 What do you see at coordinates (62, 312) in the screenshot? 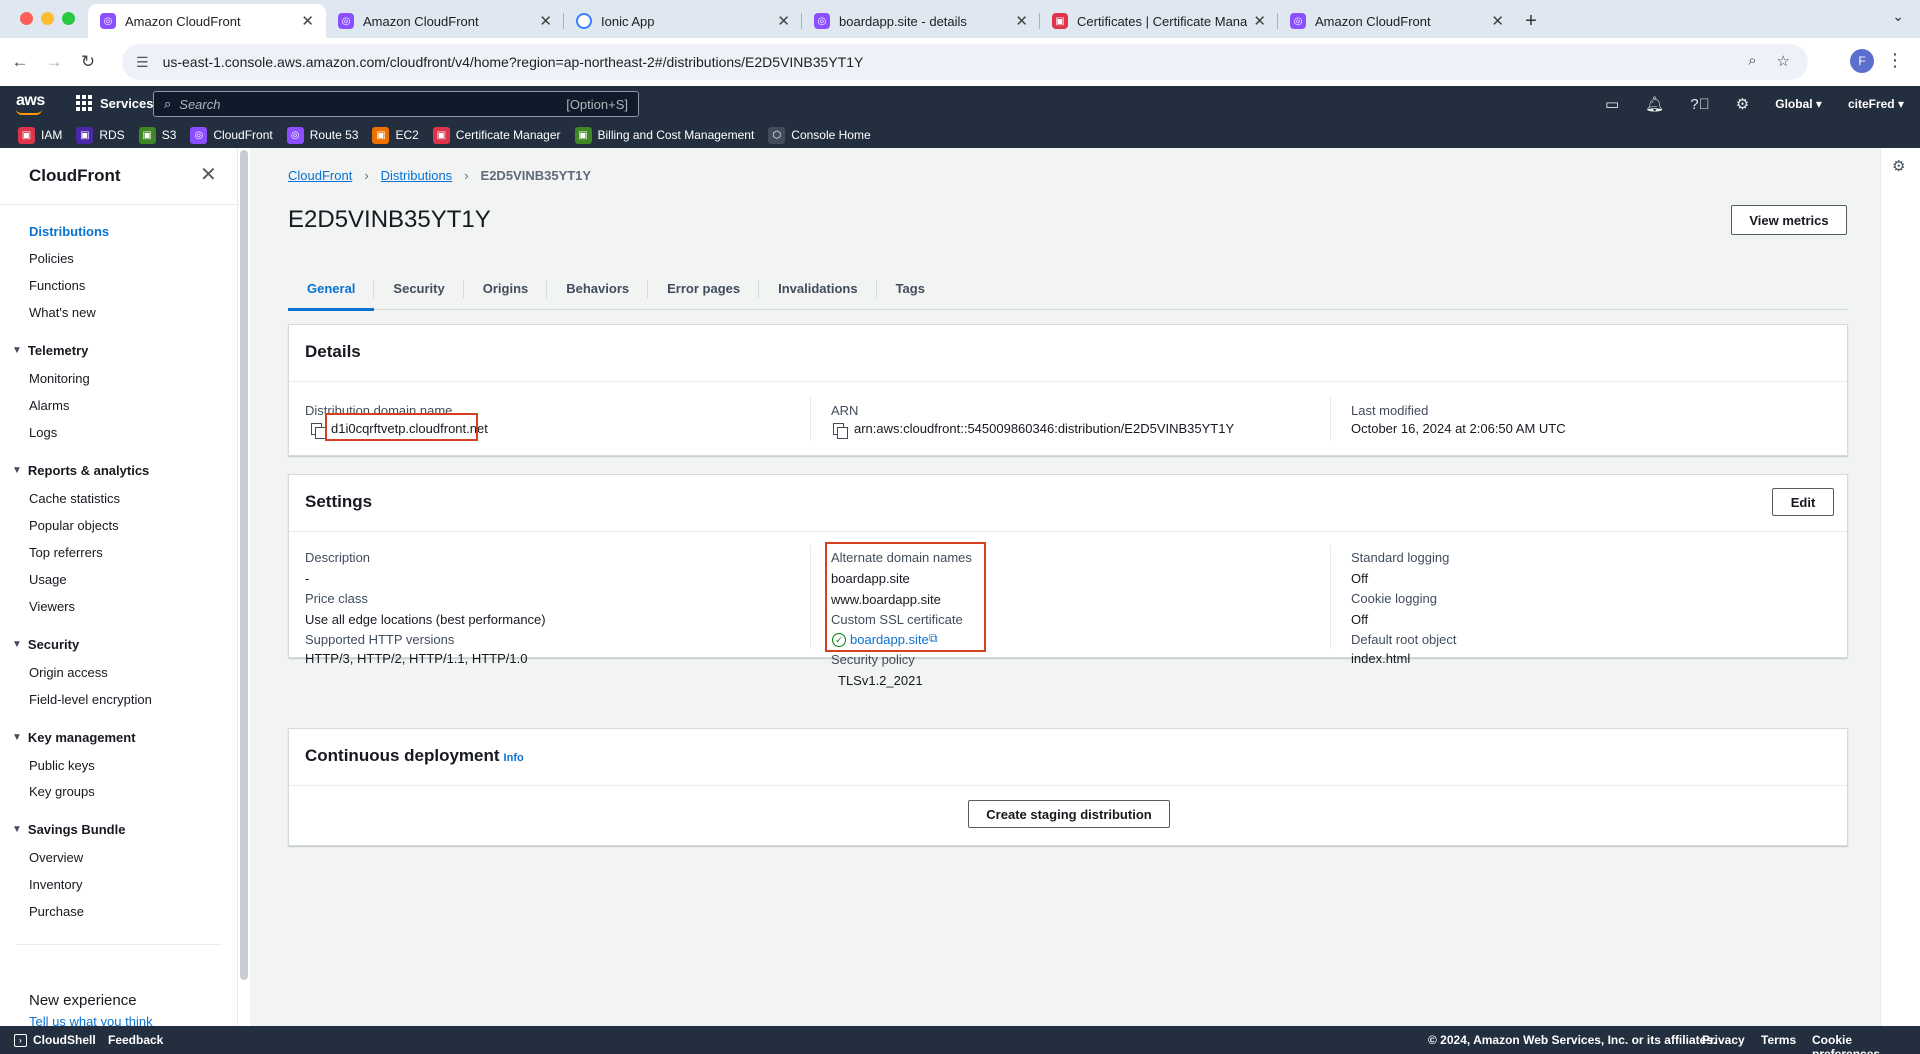
I see `sidebar-item-whats-new: What's new` at bounding box center [62, 312].